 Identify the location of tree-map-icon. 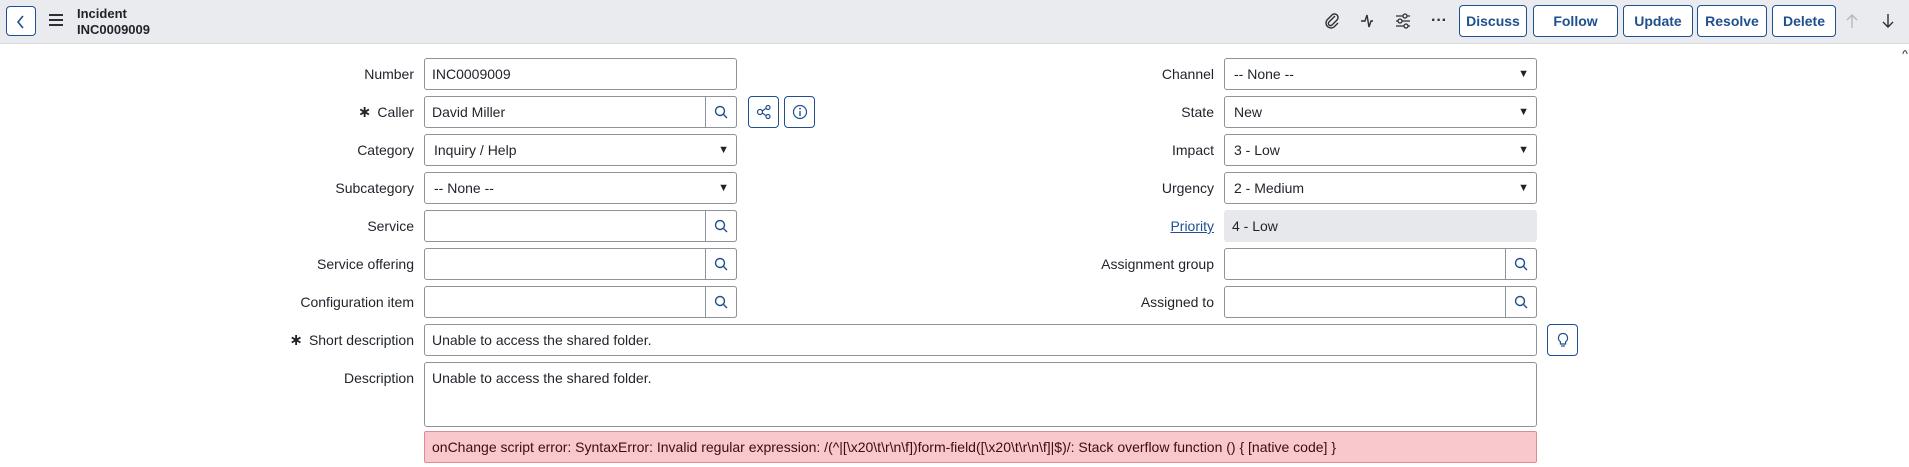
(763, 112).